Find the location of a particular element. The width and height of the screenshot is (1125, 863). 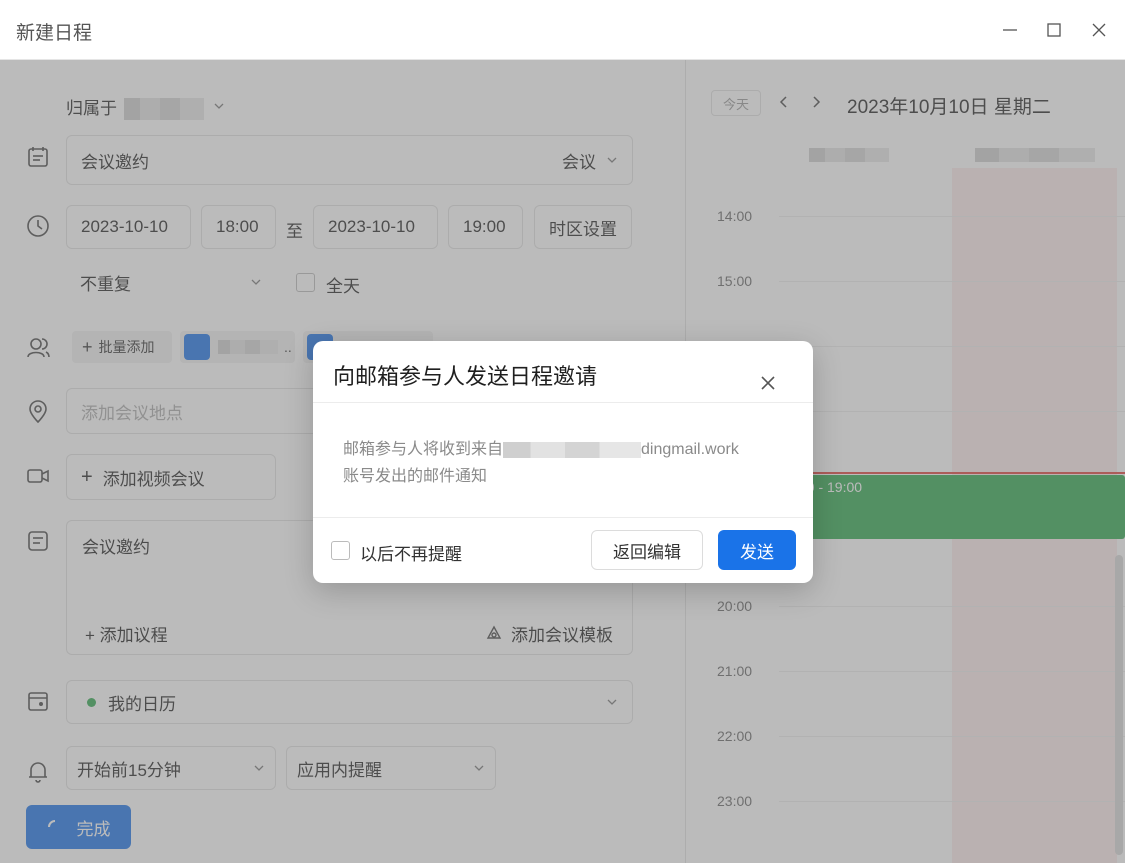

dialog-body-line1: 邮箱参与人将收到来自 dingmail.work is located at coordinates (563, 449).